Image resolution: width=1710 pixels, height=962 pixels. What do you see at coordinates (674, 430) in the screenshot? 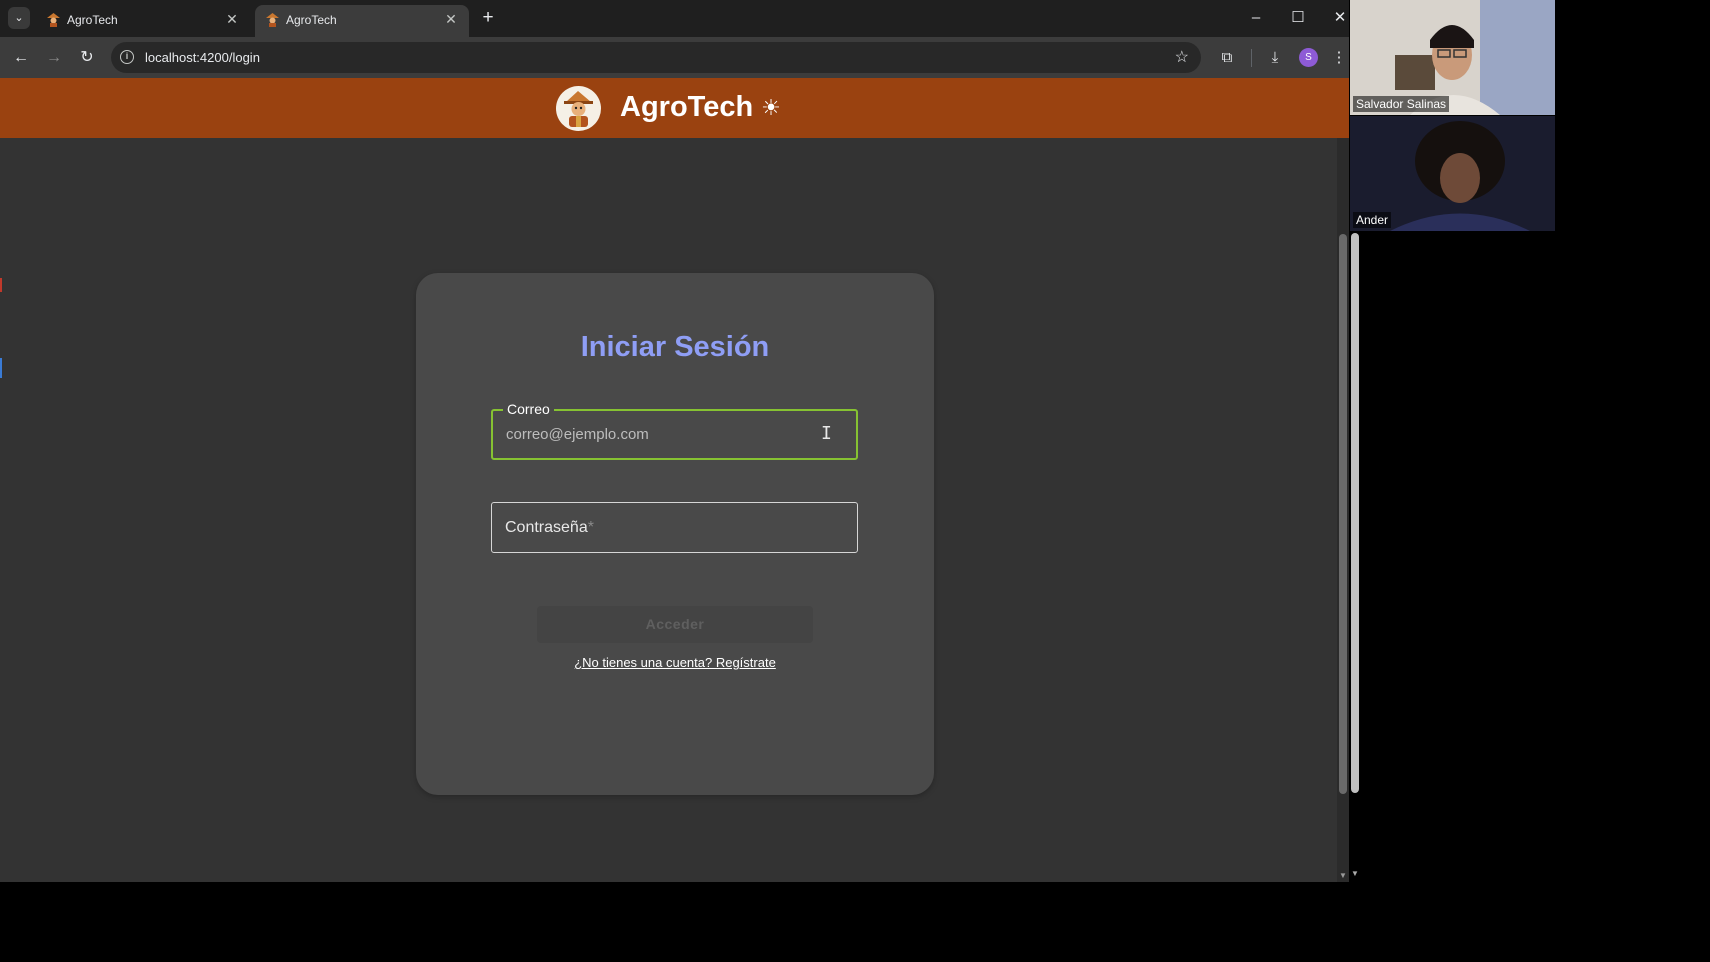
I see `email-field: Correo correo@ejemplo.com I` at bounding box center [674, 430].